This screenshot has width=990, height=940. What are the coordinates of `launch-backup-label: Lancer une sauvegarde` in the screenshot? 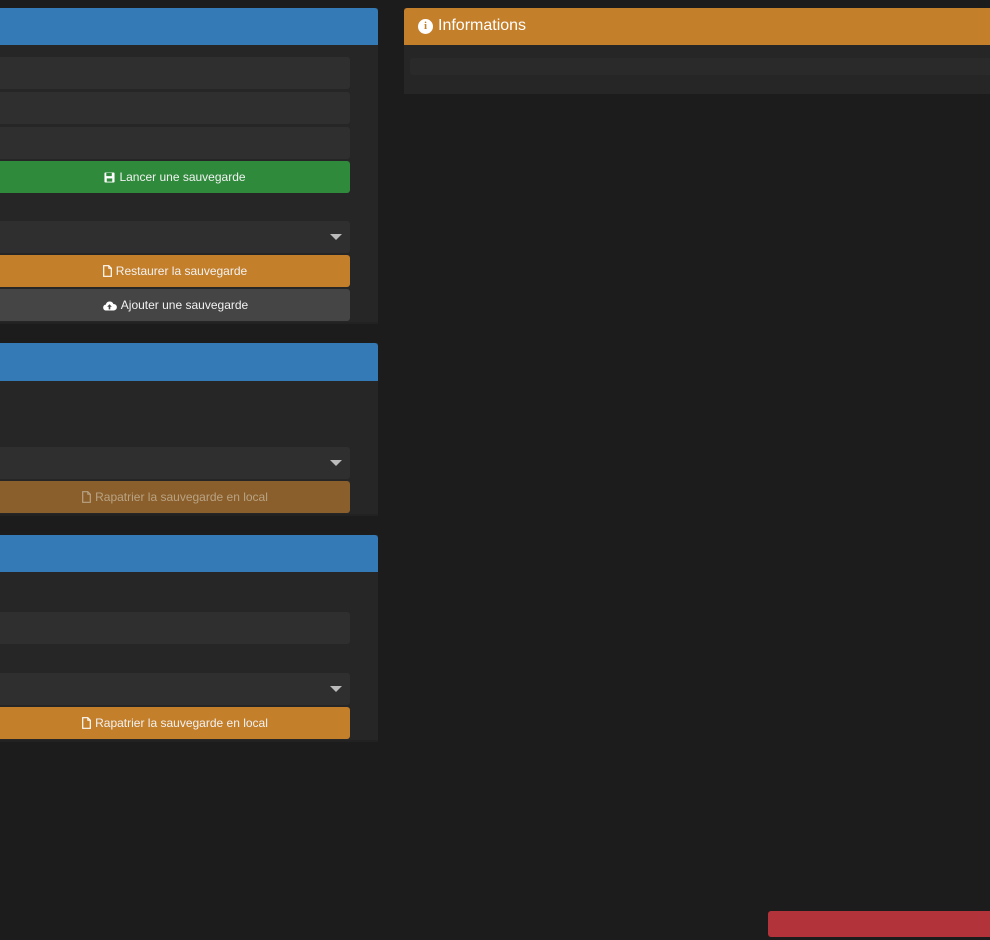 It's located at (182, 177).